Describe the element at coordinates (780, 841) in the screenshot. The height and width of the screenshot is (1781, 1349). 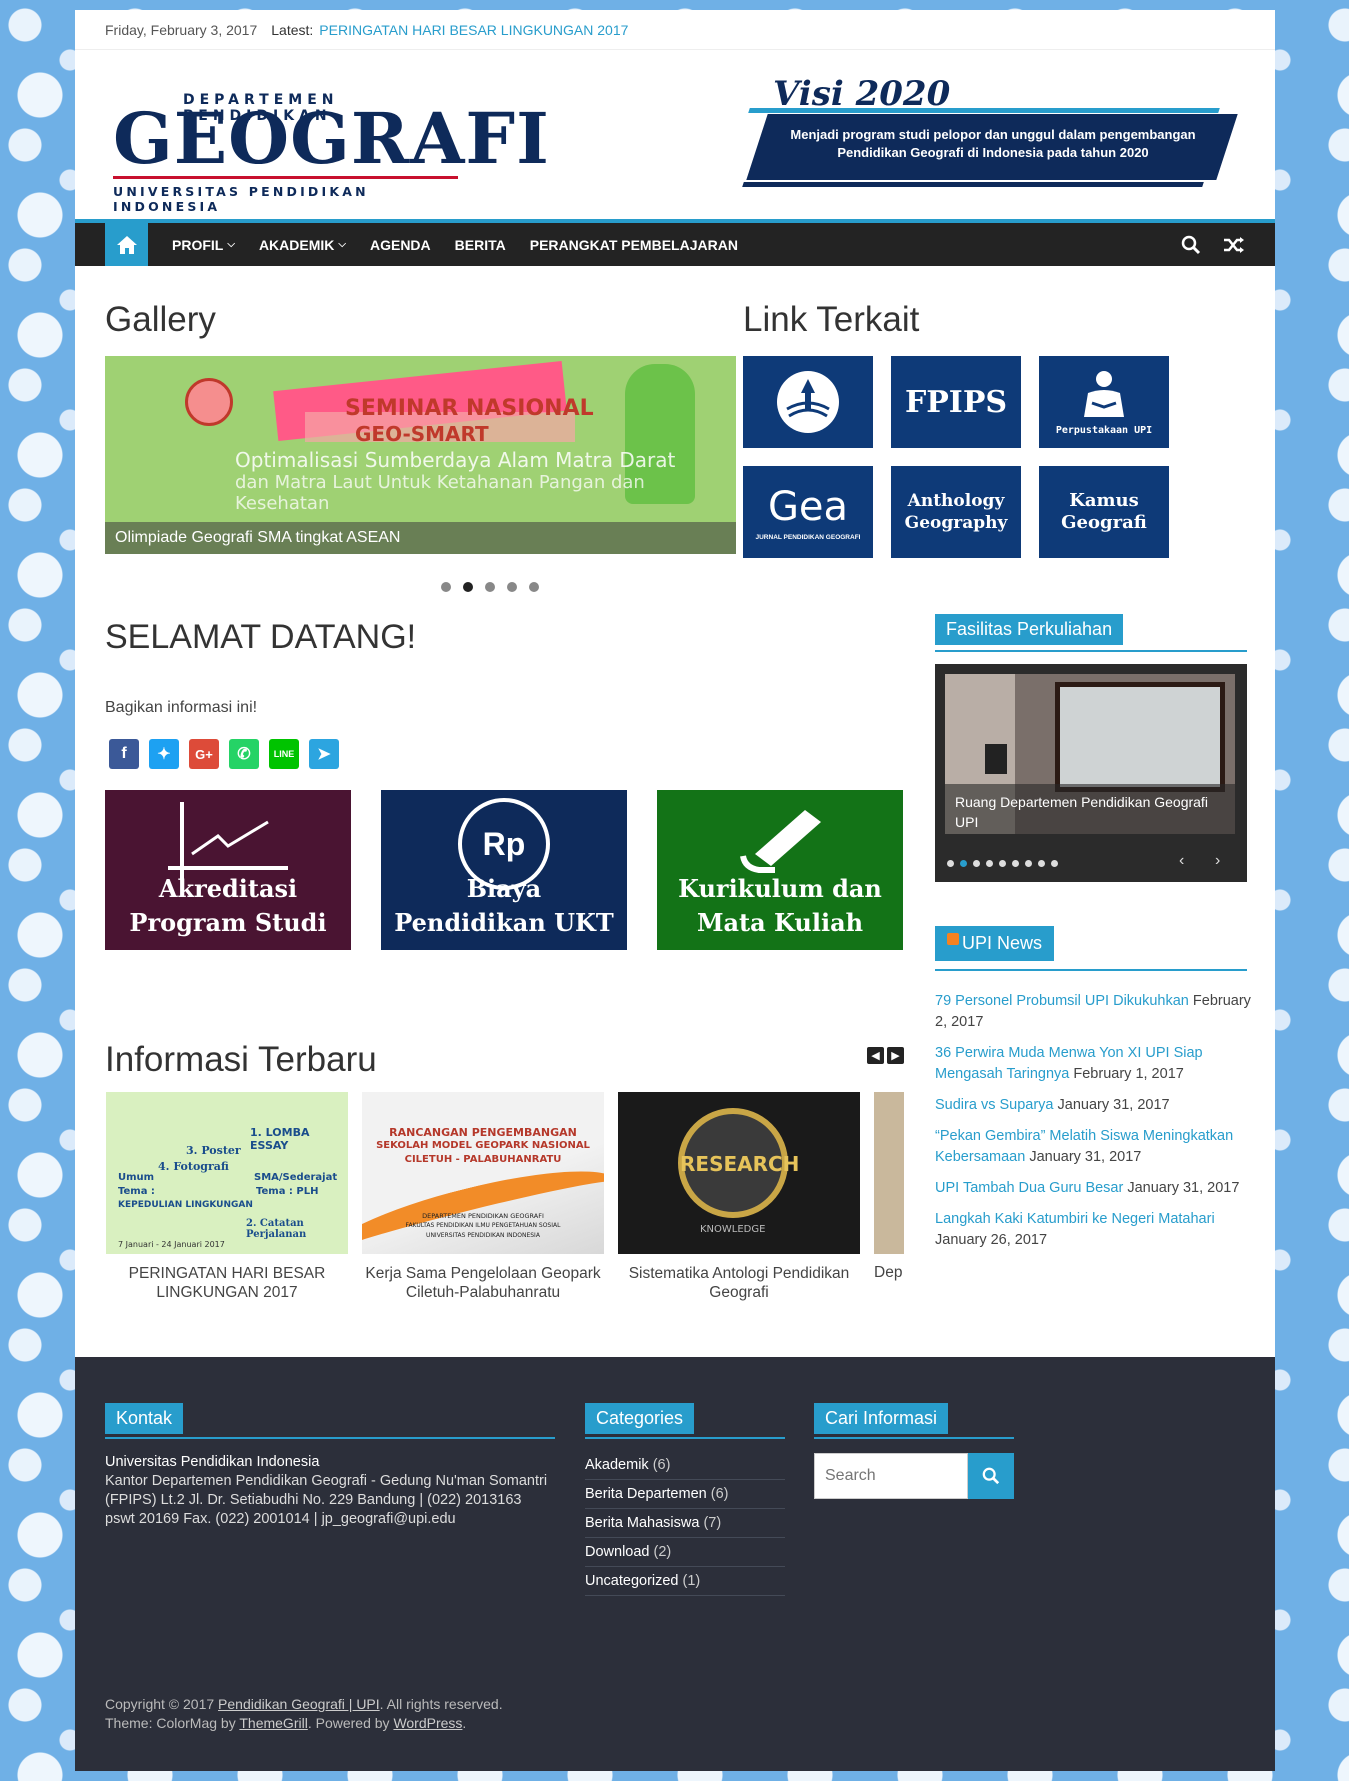
I see `book-icon` at that location.